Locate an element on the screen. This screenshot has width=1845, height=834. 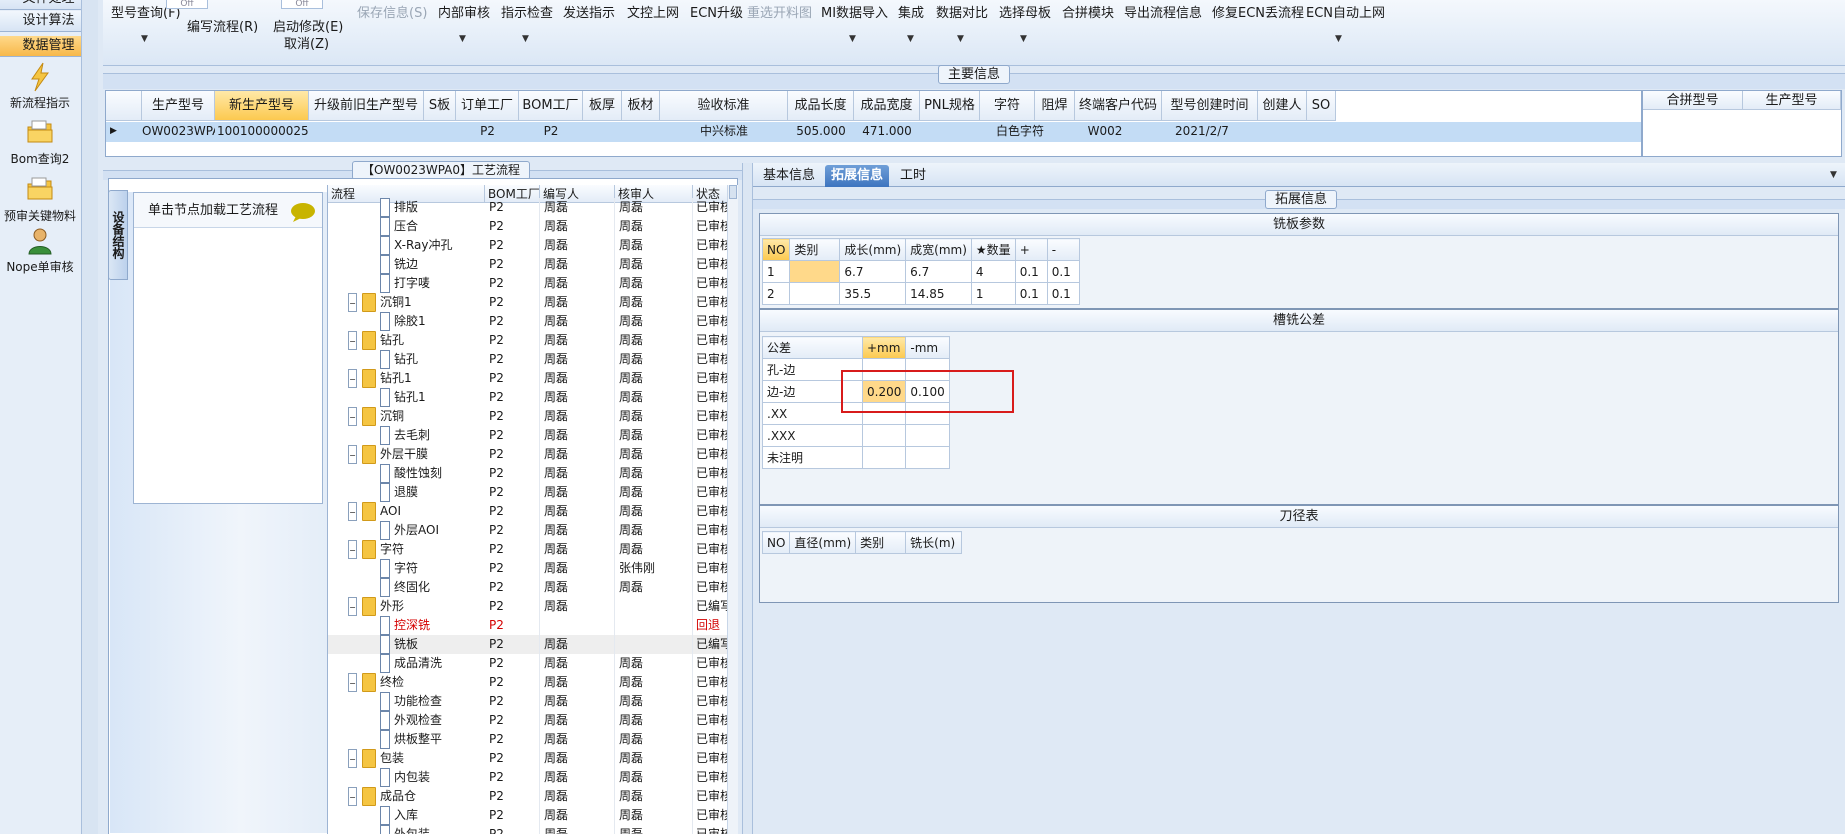
tree-row: −包装P2周磊周磊已审核 is located at coordinates (527, 758).